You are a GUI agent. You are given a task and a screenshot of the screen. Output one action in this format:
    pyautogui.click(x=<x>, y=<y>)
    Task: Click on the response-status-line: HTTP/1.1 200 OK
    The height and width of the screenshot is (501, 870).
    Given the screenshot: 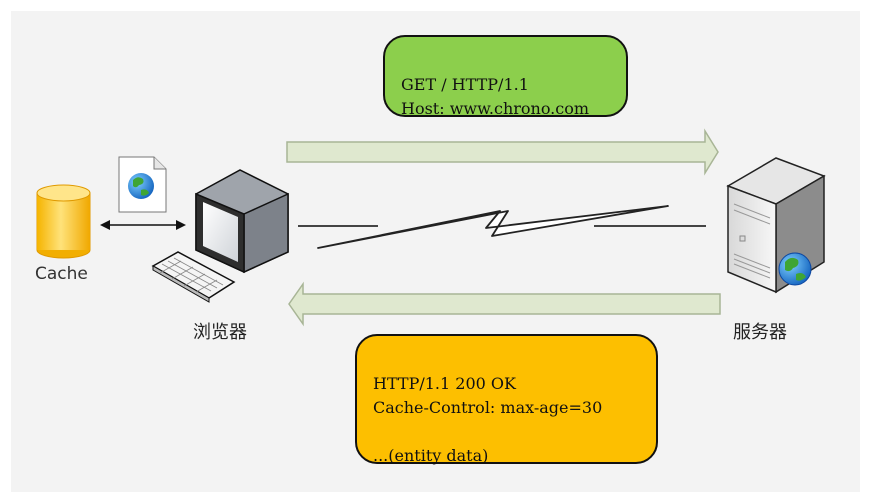 What is the action you would take?
    pyautogui.click(x=444, y=383)
    